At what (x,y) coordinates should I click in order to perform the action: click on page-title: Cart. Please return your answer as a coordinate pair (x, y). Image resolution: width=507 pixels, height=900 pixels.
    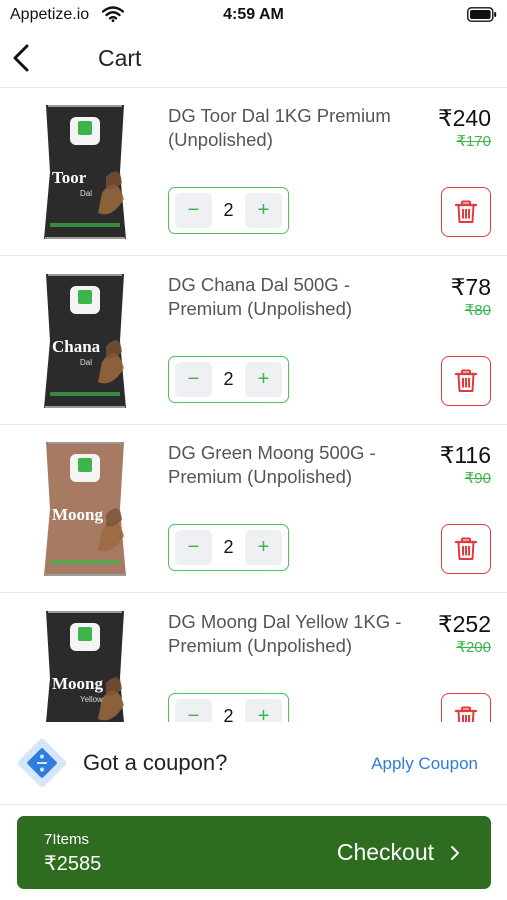
    Looking at the image, I should click on (120, 58).